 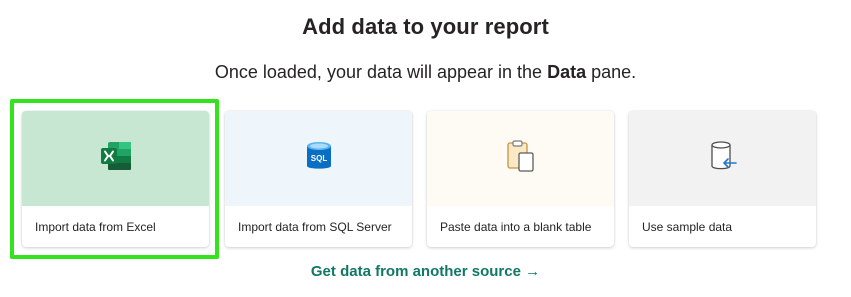 I want to click on excel-icon, so click(x=116, y=158).